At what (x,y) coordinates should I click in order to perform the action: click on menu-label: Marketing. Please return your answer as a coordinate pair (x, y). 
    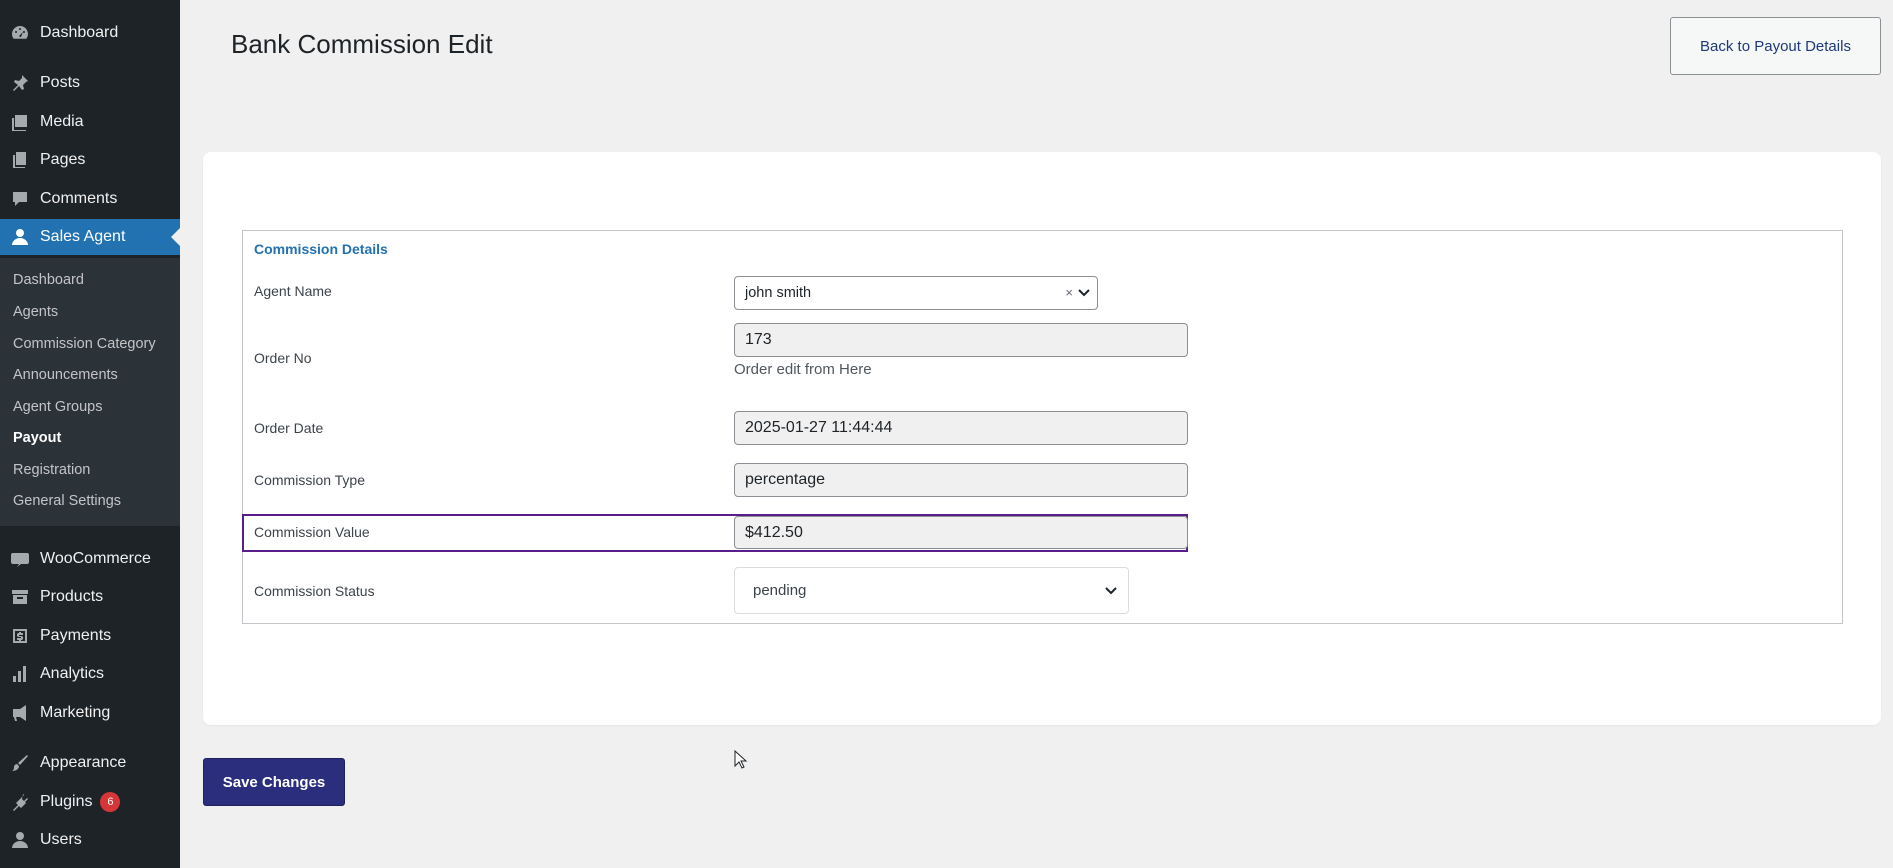
    Looking at the image, I should click on (75, 712).